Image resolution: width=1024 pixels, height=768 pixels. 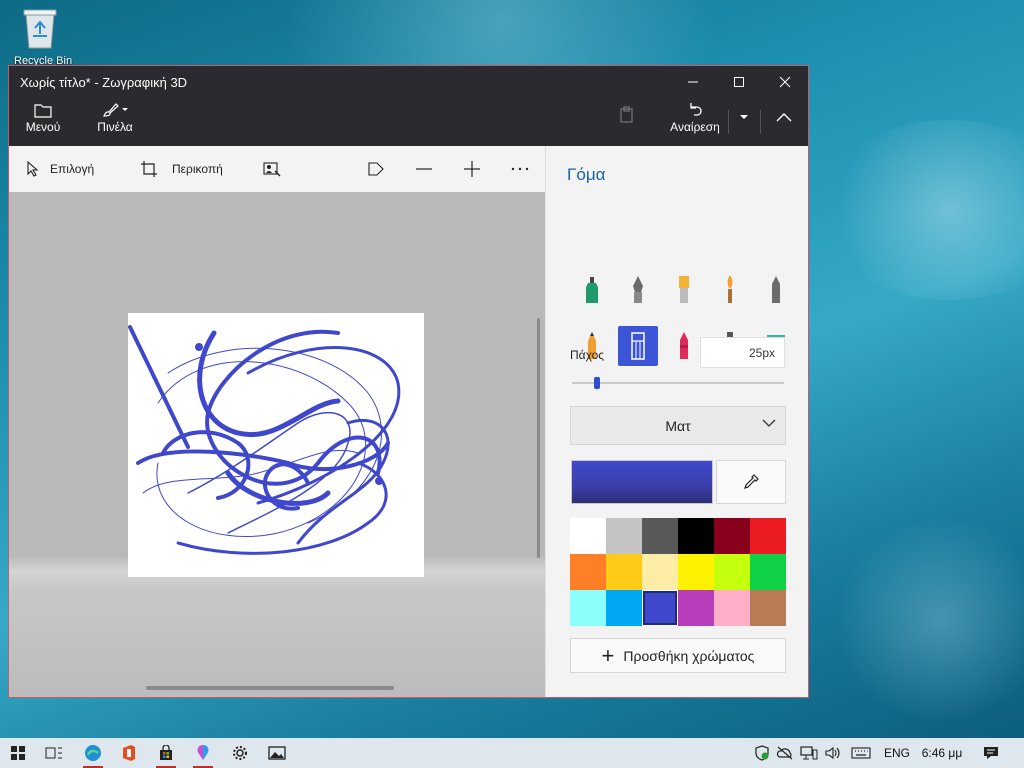 What do you see at coordinates (40, 29) in the screenshot?
I see `recycle-bin-icon` at bounding box center [40, 29].